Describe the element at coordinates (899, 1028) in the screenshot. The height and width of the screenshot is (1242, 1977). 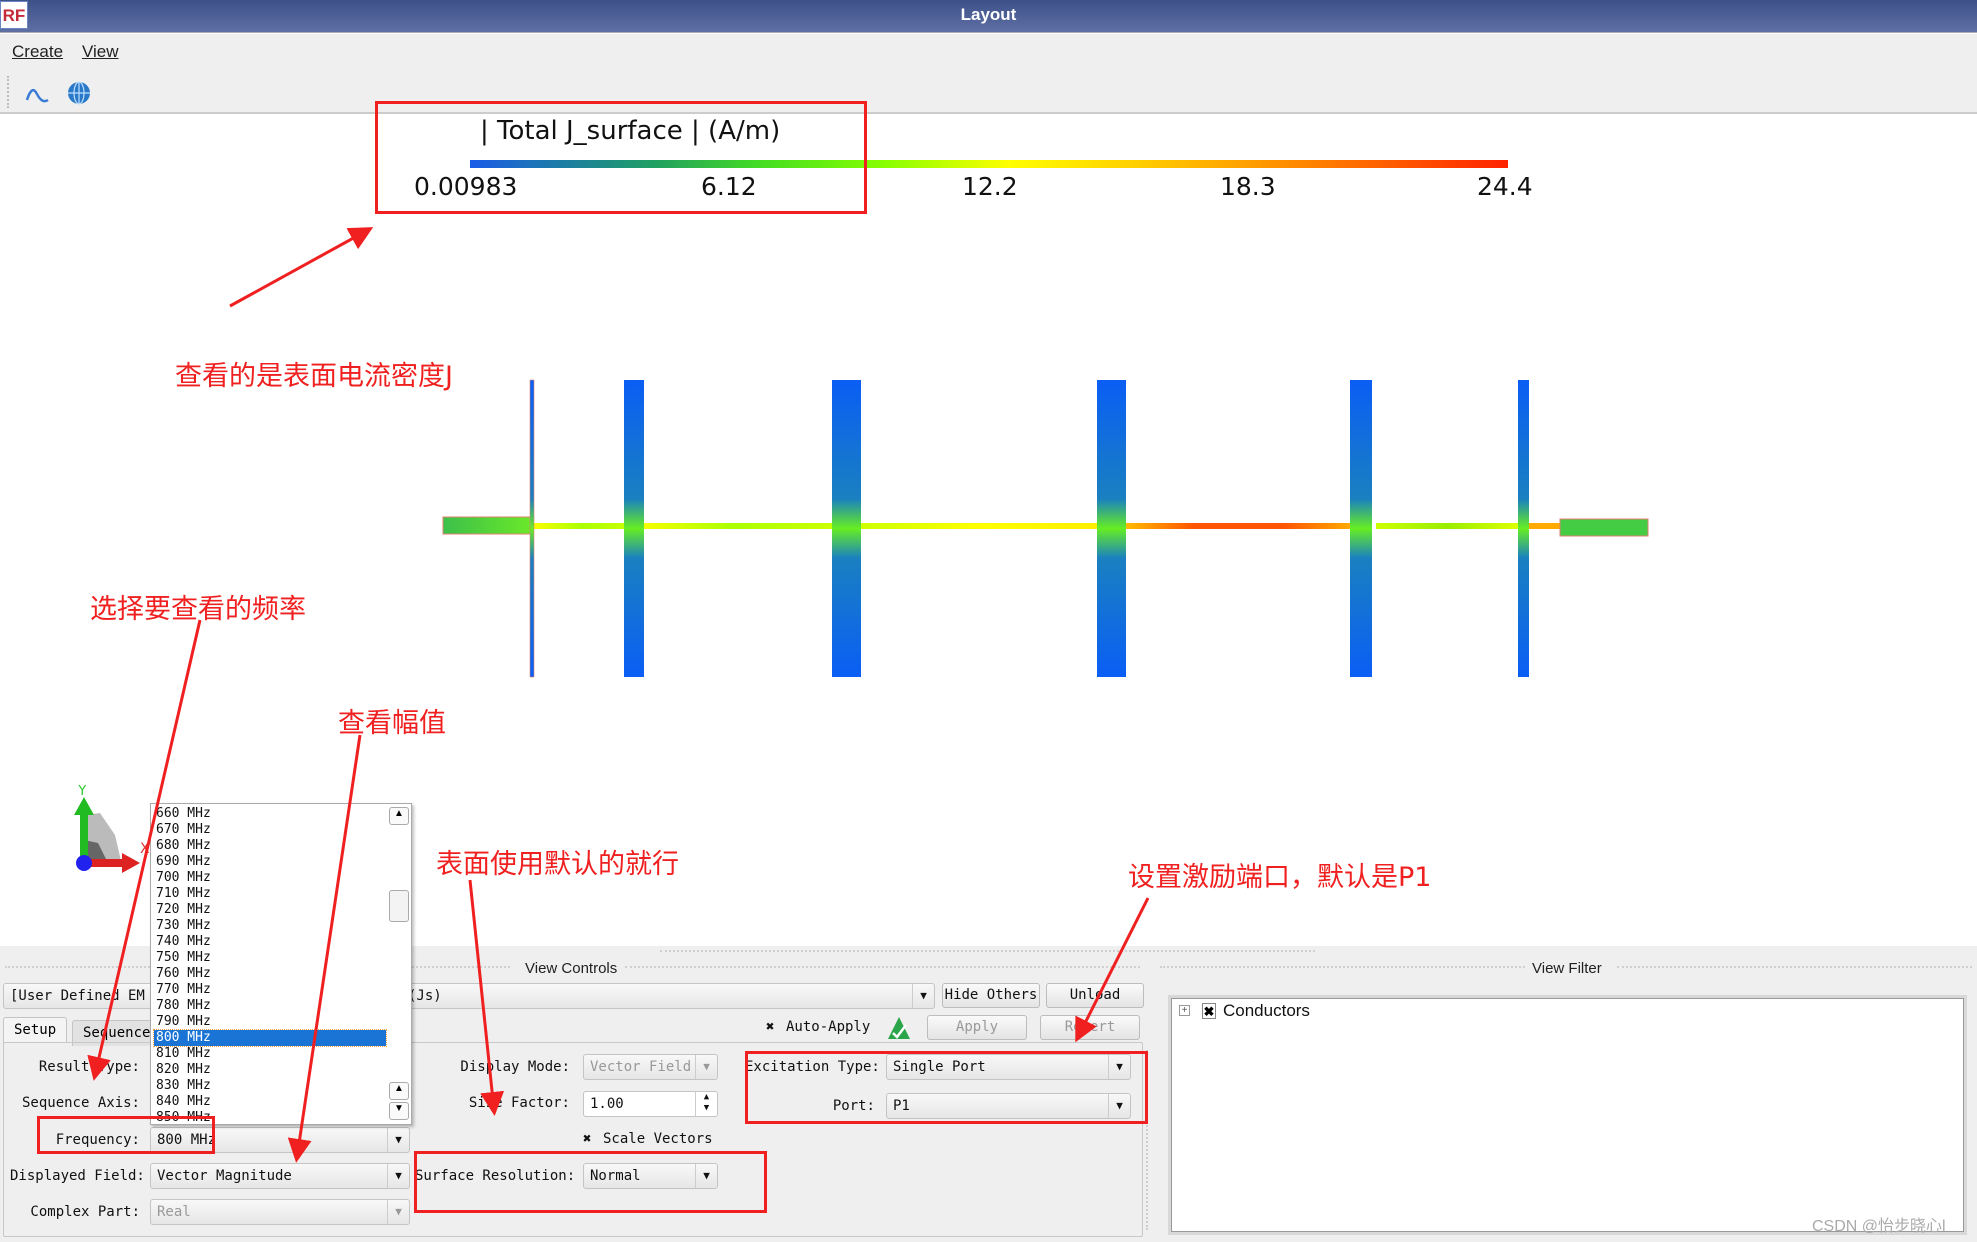
I see `apply-status-icon` at that location.